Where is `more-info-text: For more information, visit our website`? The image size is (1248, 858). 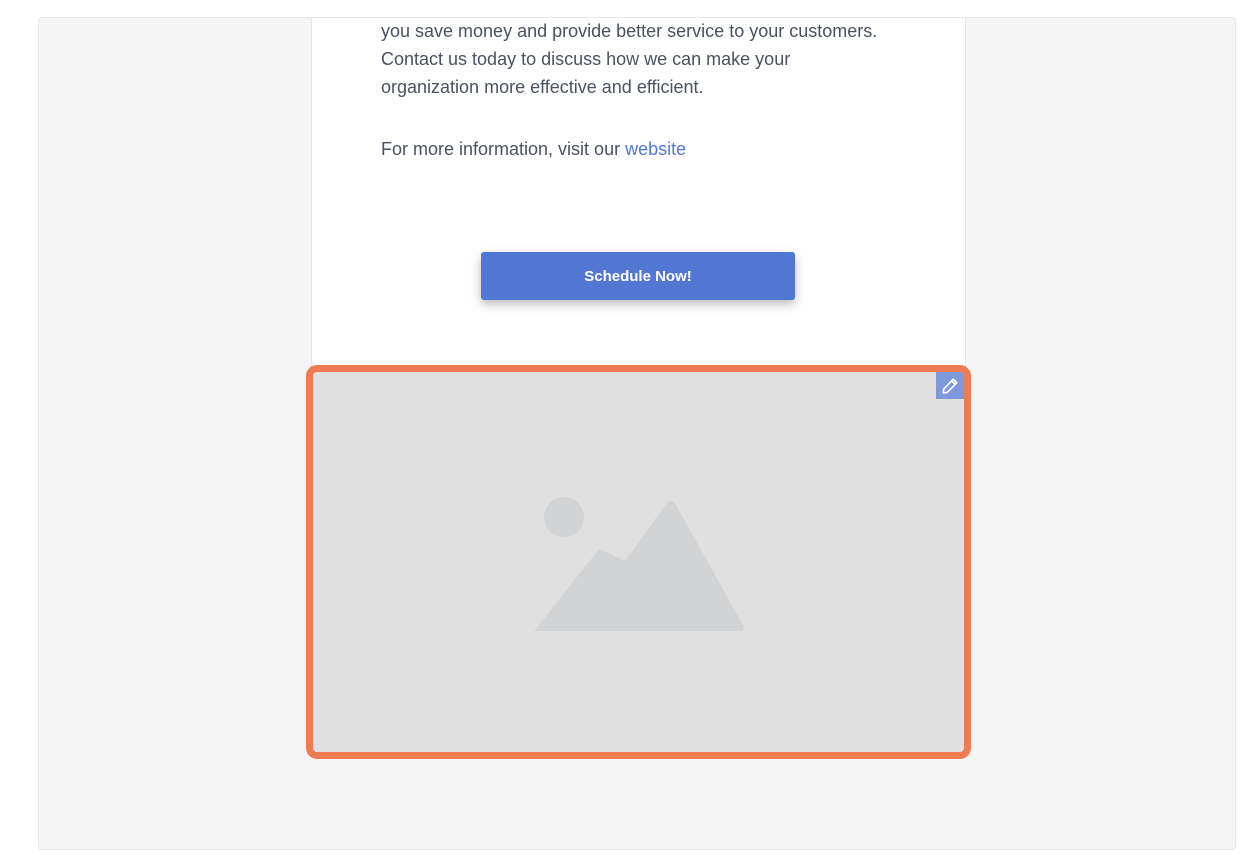
more-info-text: For more information, visit our website is located at coordinates (533, 149).